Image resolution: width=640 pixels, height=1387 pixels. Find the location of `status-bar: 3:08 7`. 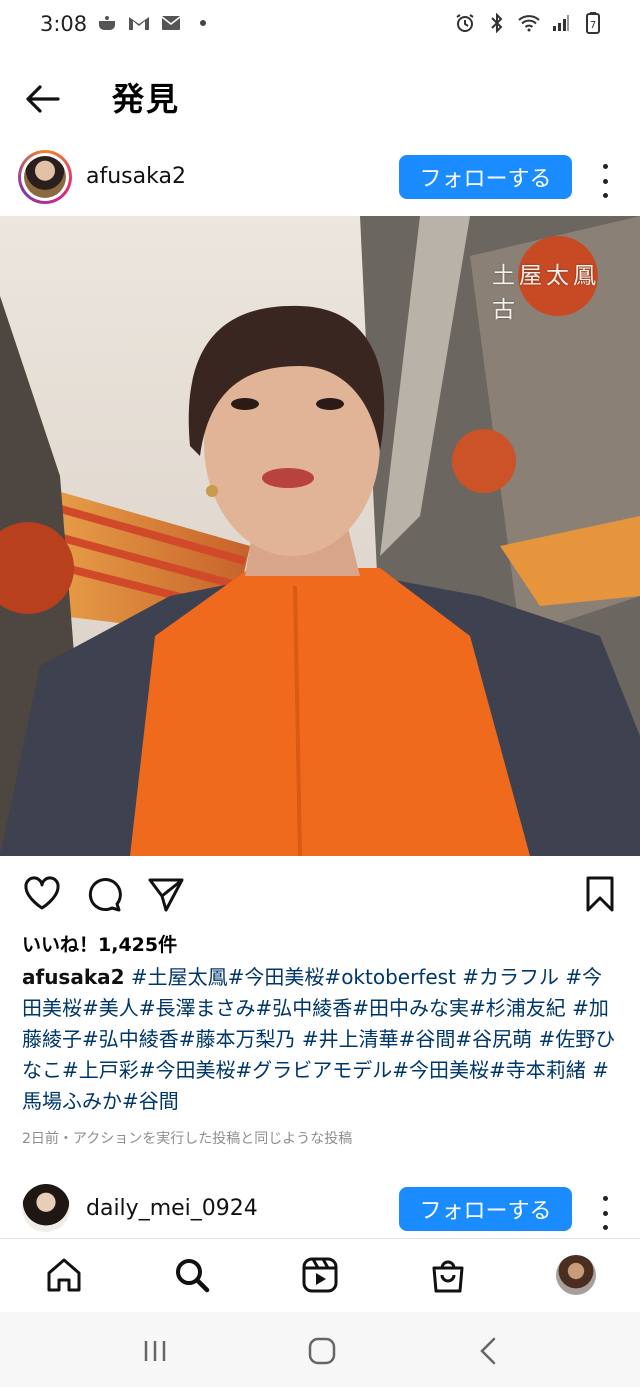

status-bar: 3:08 7 is located at coordinates (320, 26).